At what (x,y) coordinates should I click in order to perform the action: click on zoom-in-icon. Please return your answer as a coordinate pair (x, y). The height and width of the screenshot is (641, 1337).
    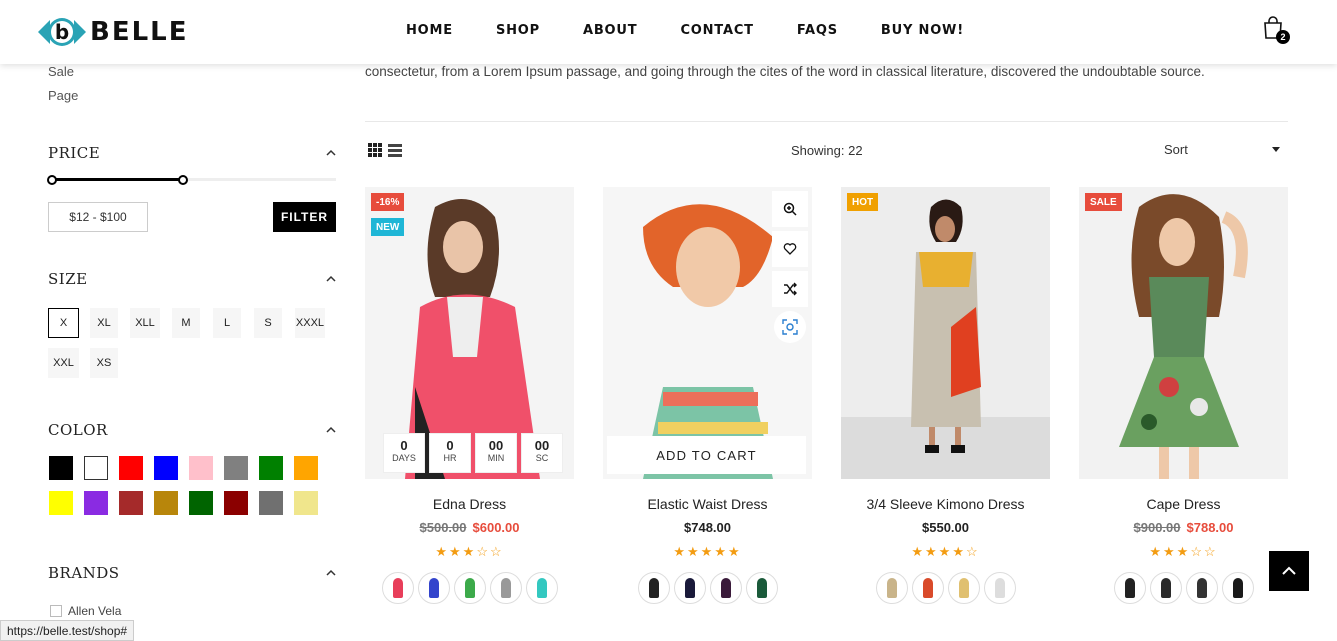
    Looking at the image, I should click on (790, 209).